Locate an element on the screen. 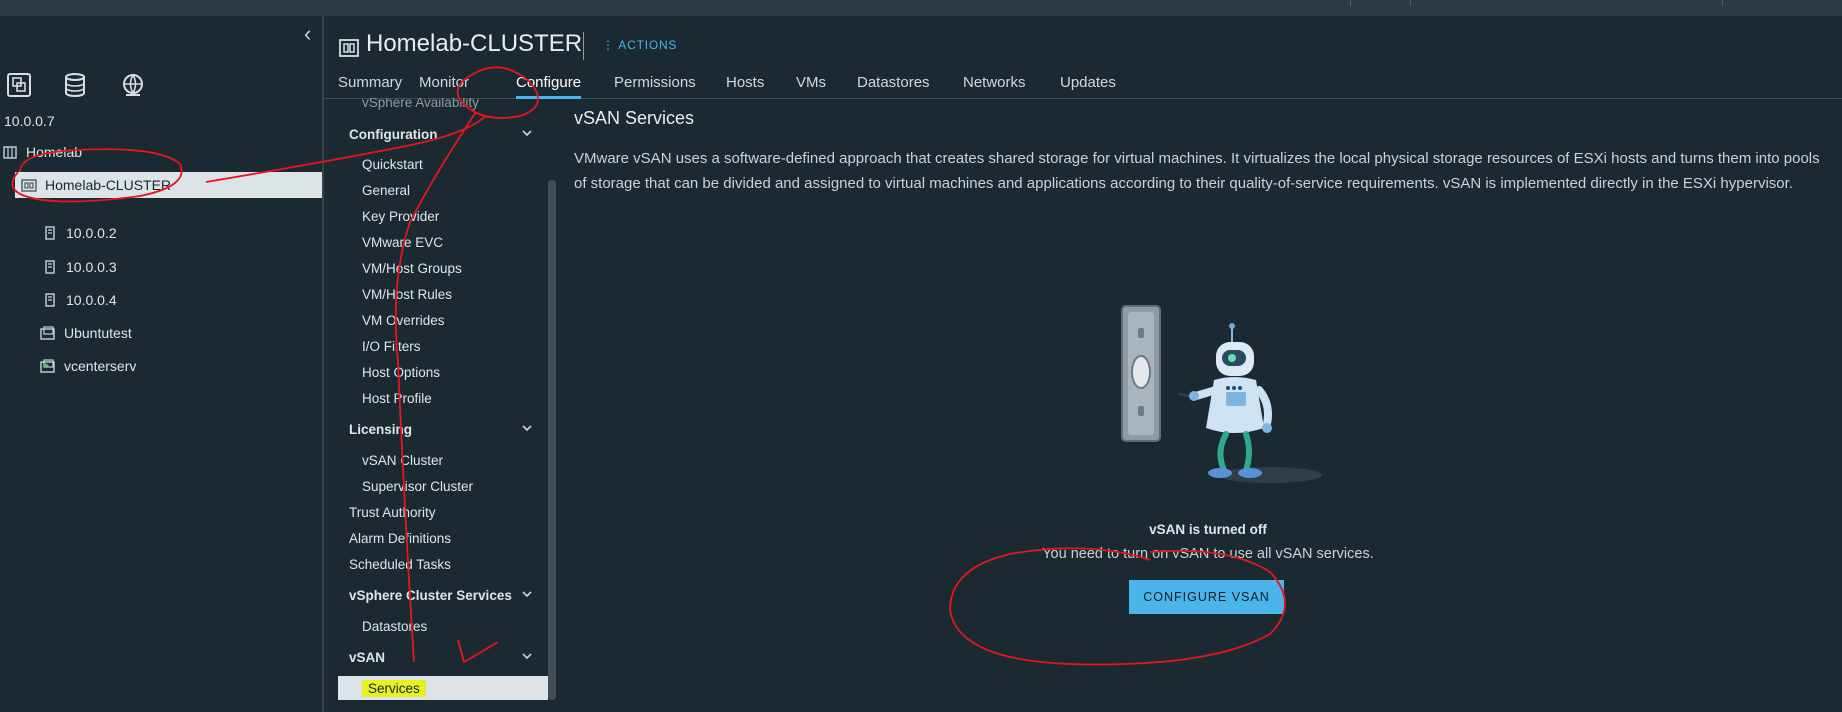 This screenshot has width=1842, height=712. settings-group-vsphere-cluster-services: vSphere Cluster Services is located at coordinates (443, 595).